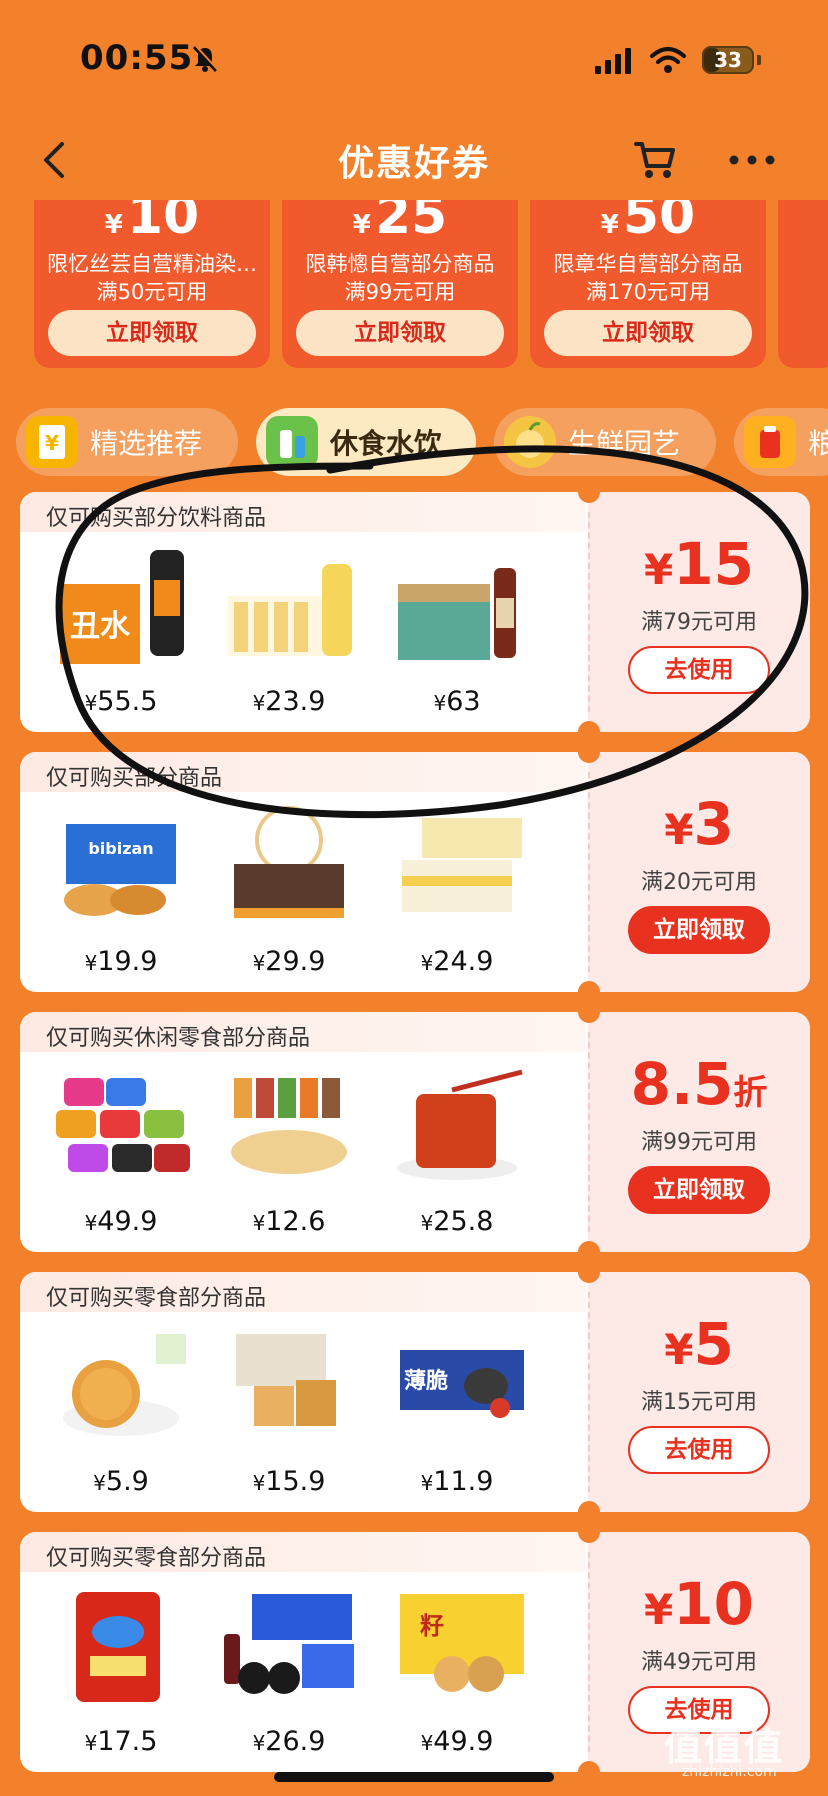 The width and height of the screenshot is (828, 1796). I want to click on product-price: ¥49.9, so click(121, 1221).